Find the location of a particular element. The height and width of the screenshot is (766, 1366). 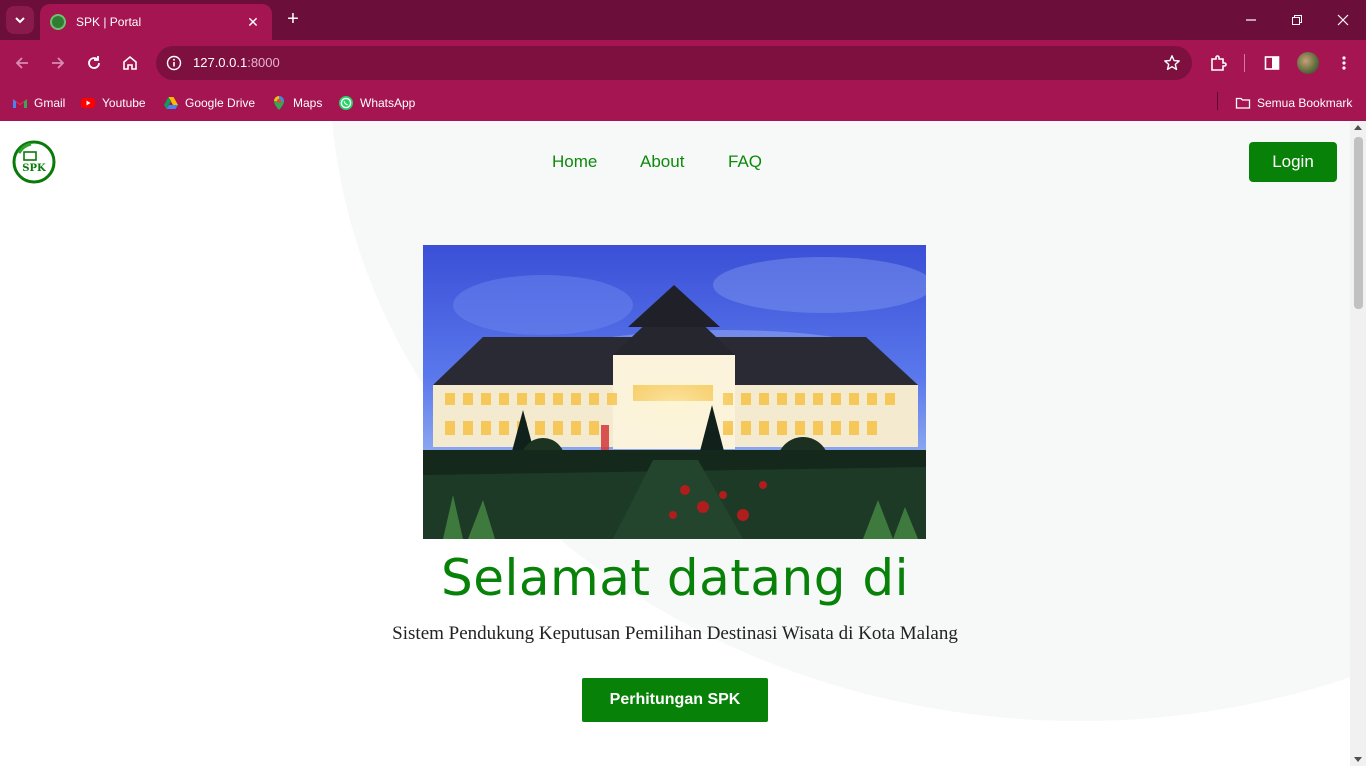

close-icon is located at coordinates (1343, 20).